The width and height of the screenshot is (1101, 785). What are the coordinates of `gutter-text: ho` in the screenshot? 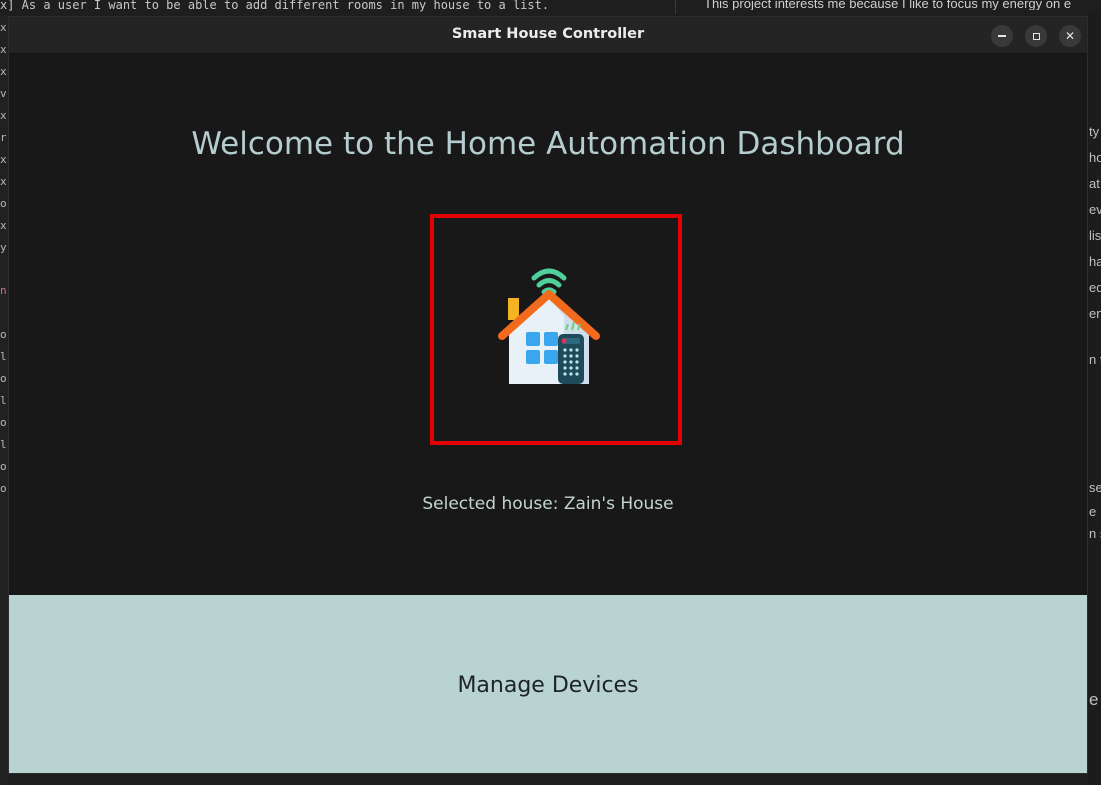 It's located at (1095, 157).